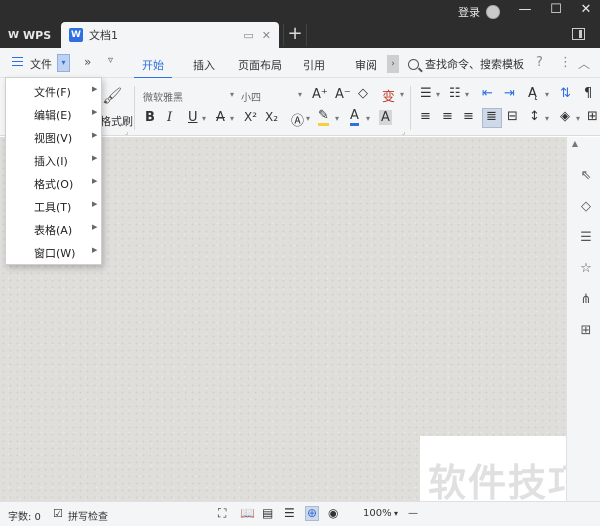  What do you see at coordinates (323, 117) in the screenshot?
I see `highlight-icon: ✎` at bounding box center [323, 117].